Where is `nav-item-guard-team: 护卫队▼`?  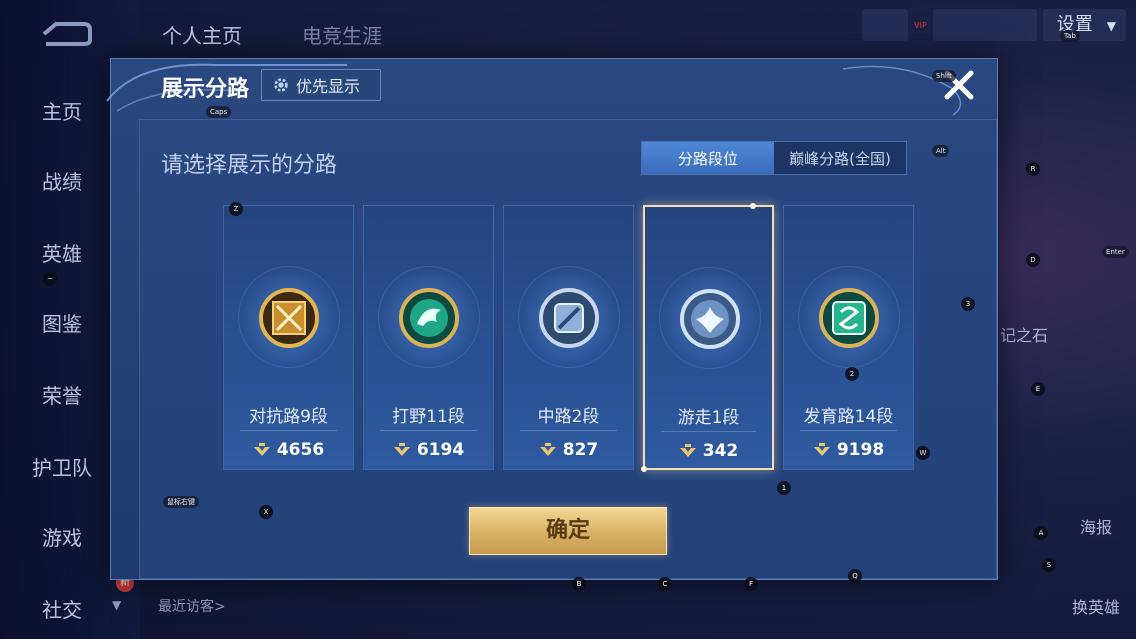 nav-item-guard-team: 护卫队▼ is located at coordinates (76, 466).